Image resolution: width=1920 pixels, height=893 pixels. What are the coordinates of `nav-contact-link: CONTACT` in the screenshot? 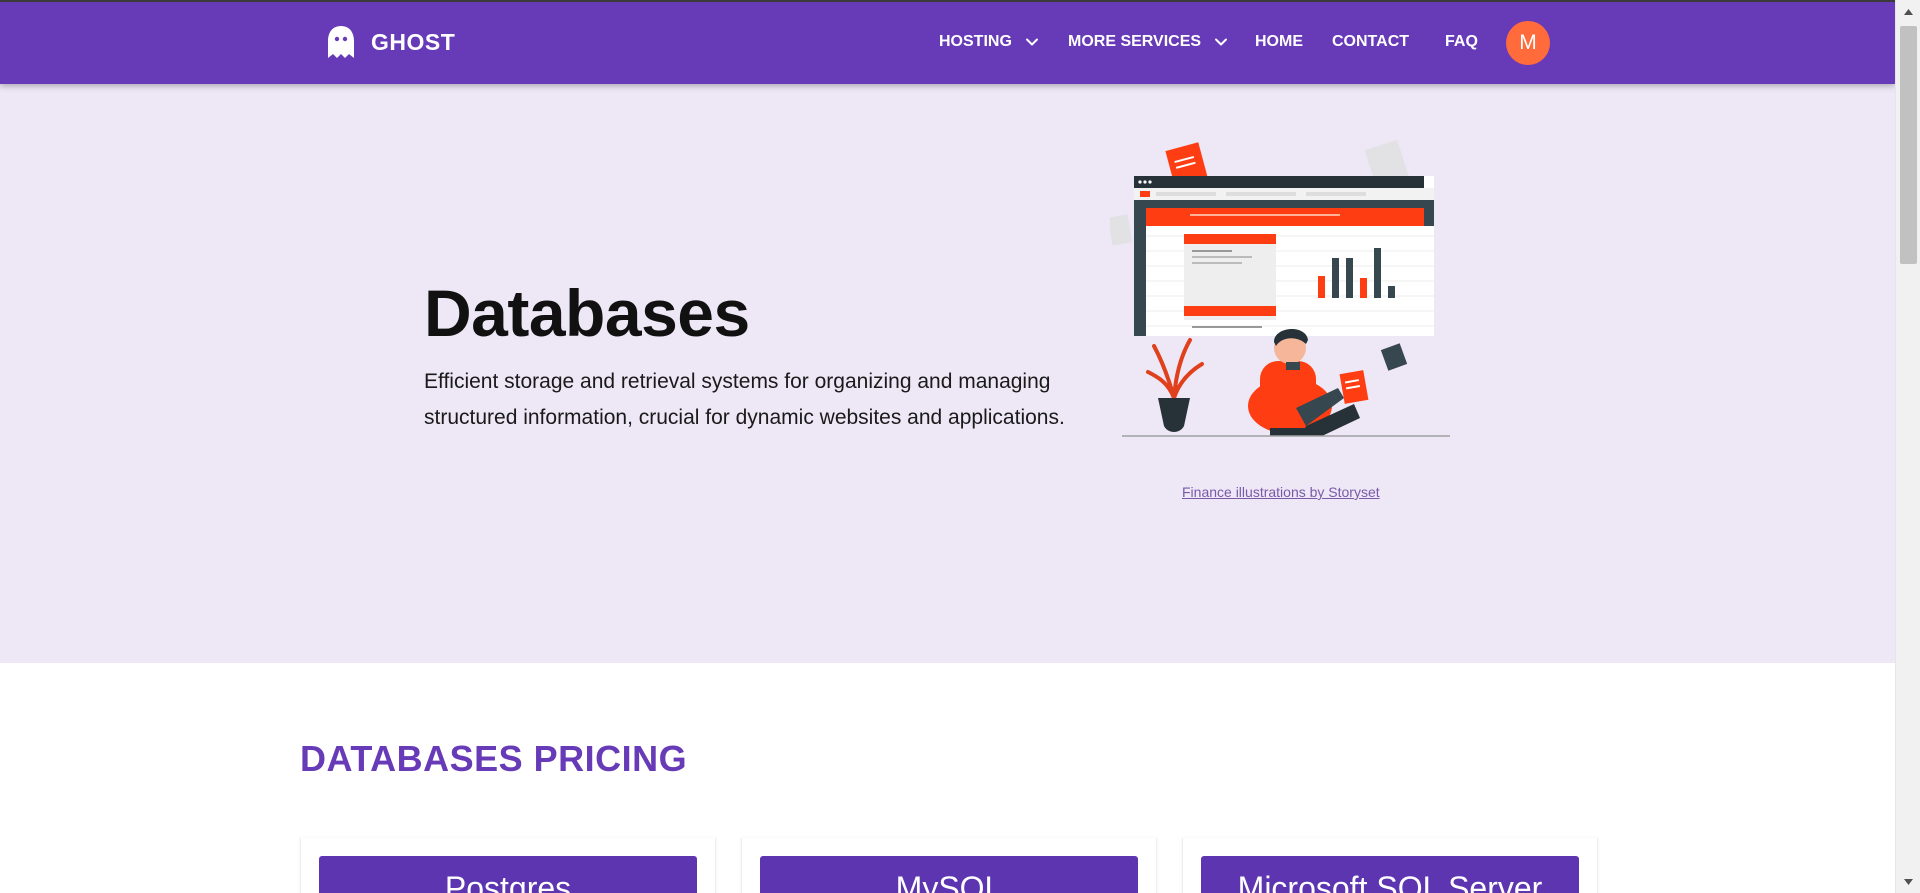 It's located at (1370, 42).